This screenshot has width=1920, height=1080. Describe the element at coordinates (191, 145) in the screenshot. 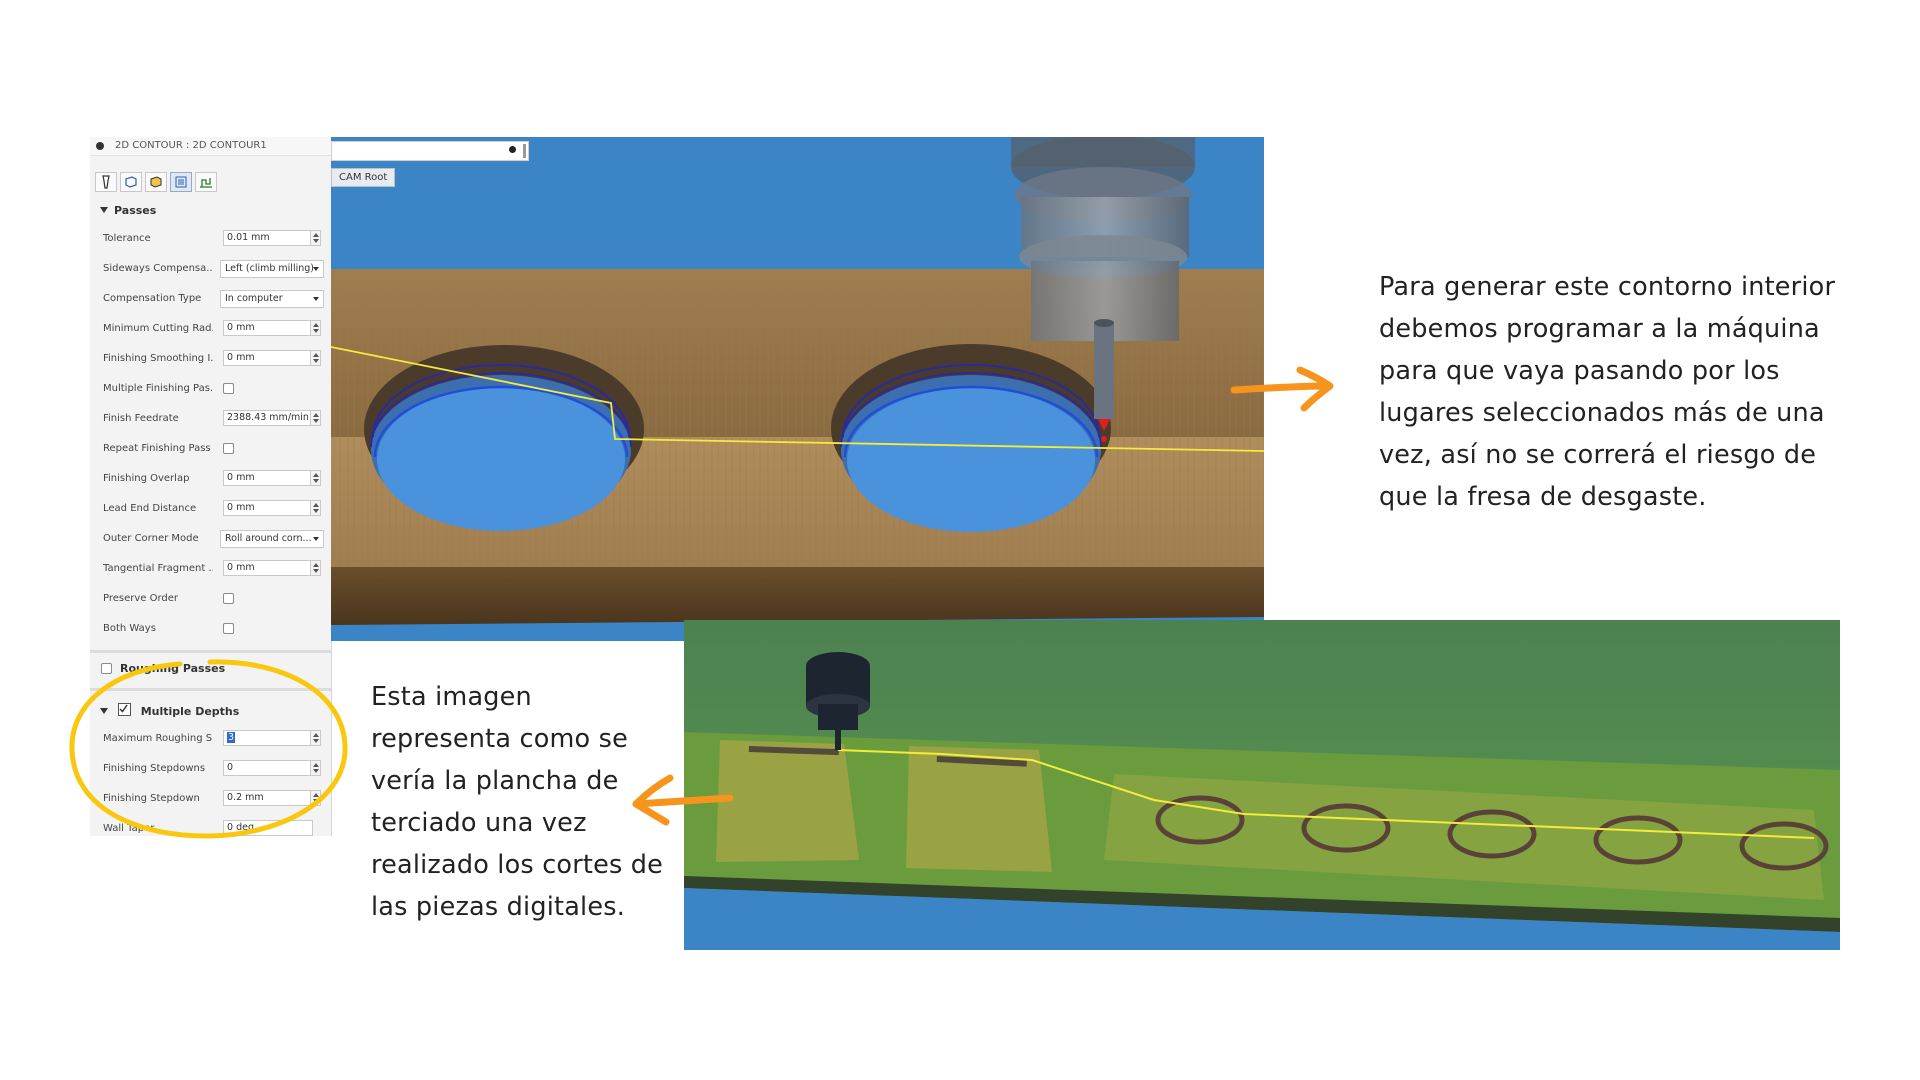

I see `panel-title: 2D CONTOUR : 2D CONTOUR1` at that location.